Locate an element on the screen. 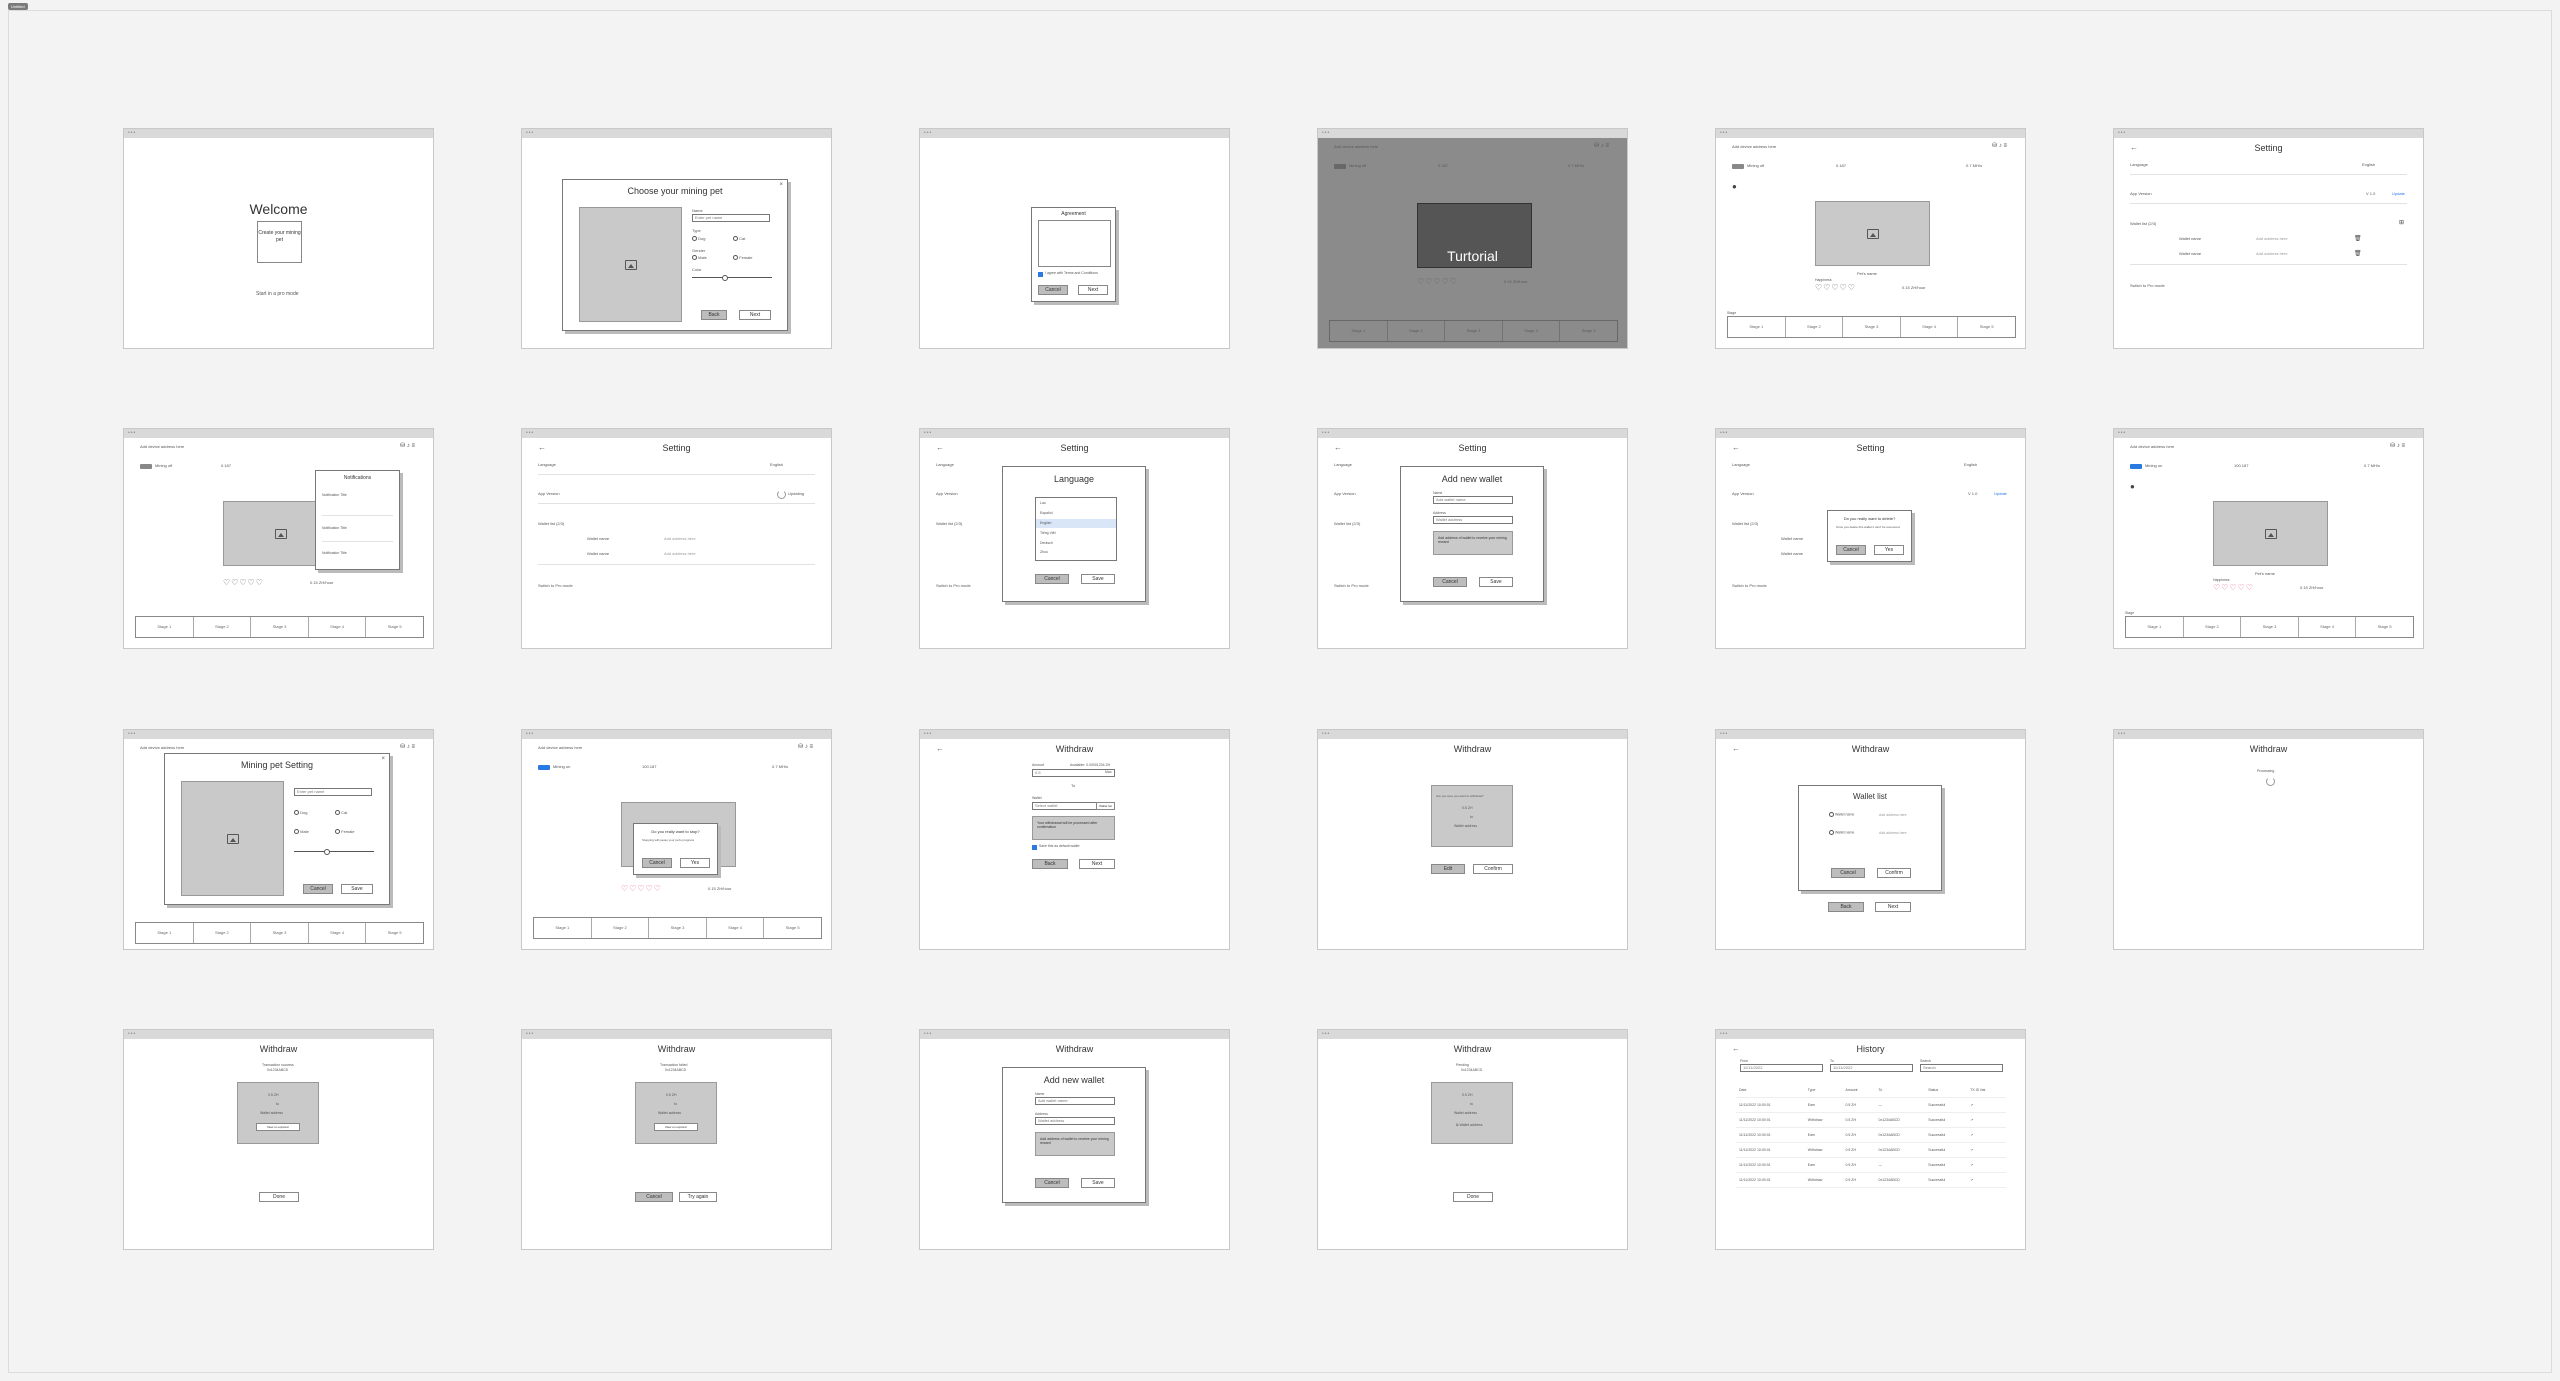 The width and height of the screenshot is (2560, 1381). copy-address: ⧉ Wallet address is located at coordinates (1469, 1125).